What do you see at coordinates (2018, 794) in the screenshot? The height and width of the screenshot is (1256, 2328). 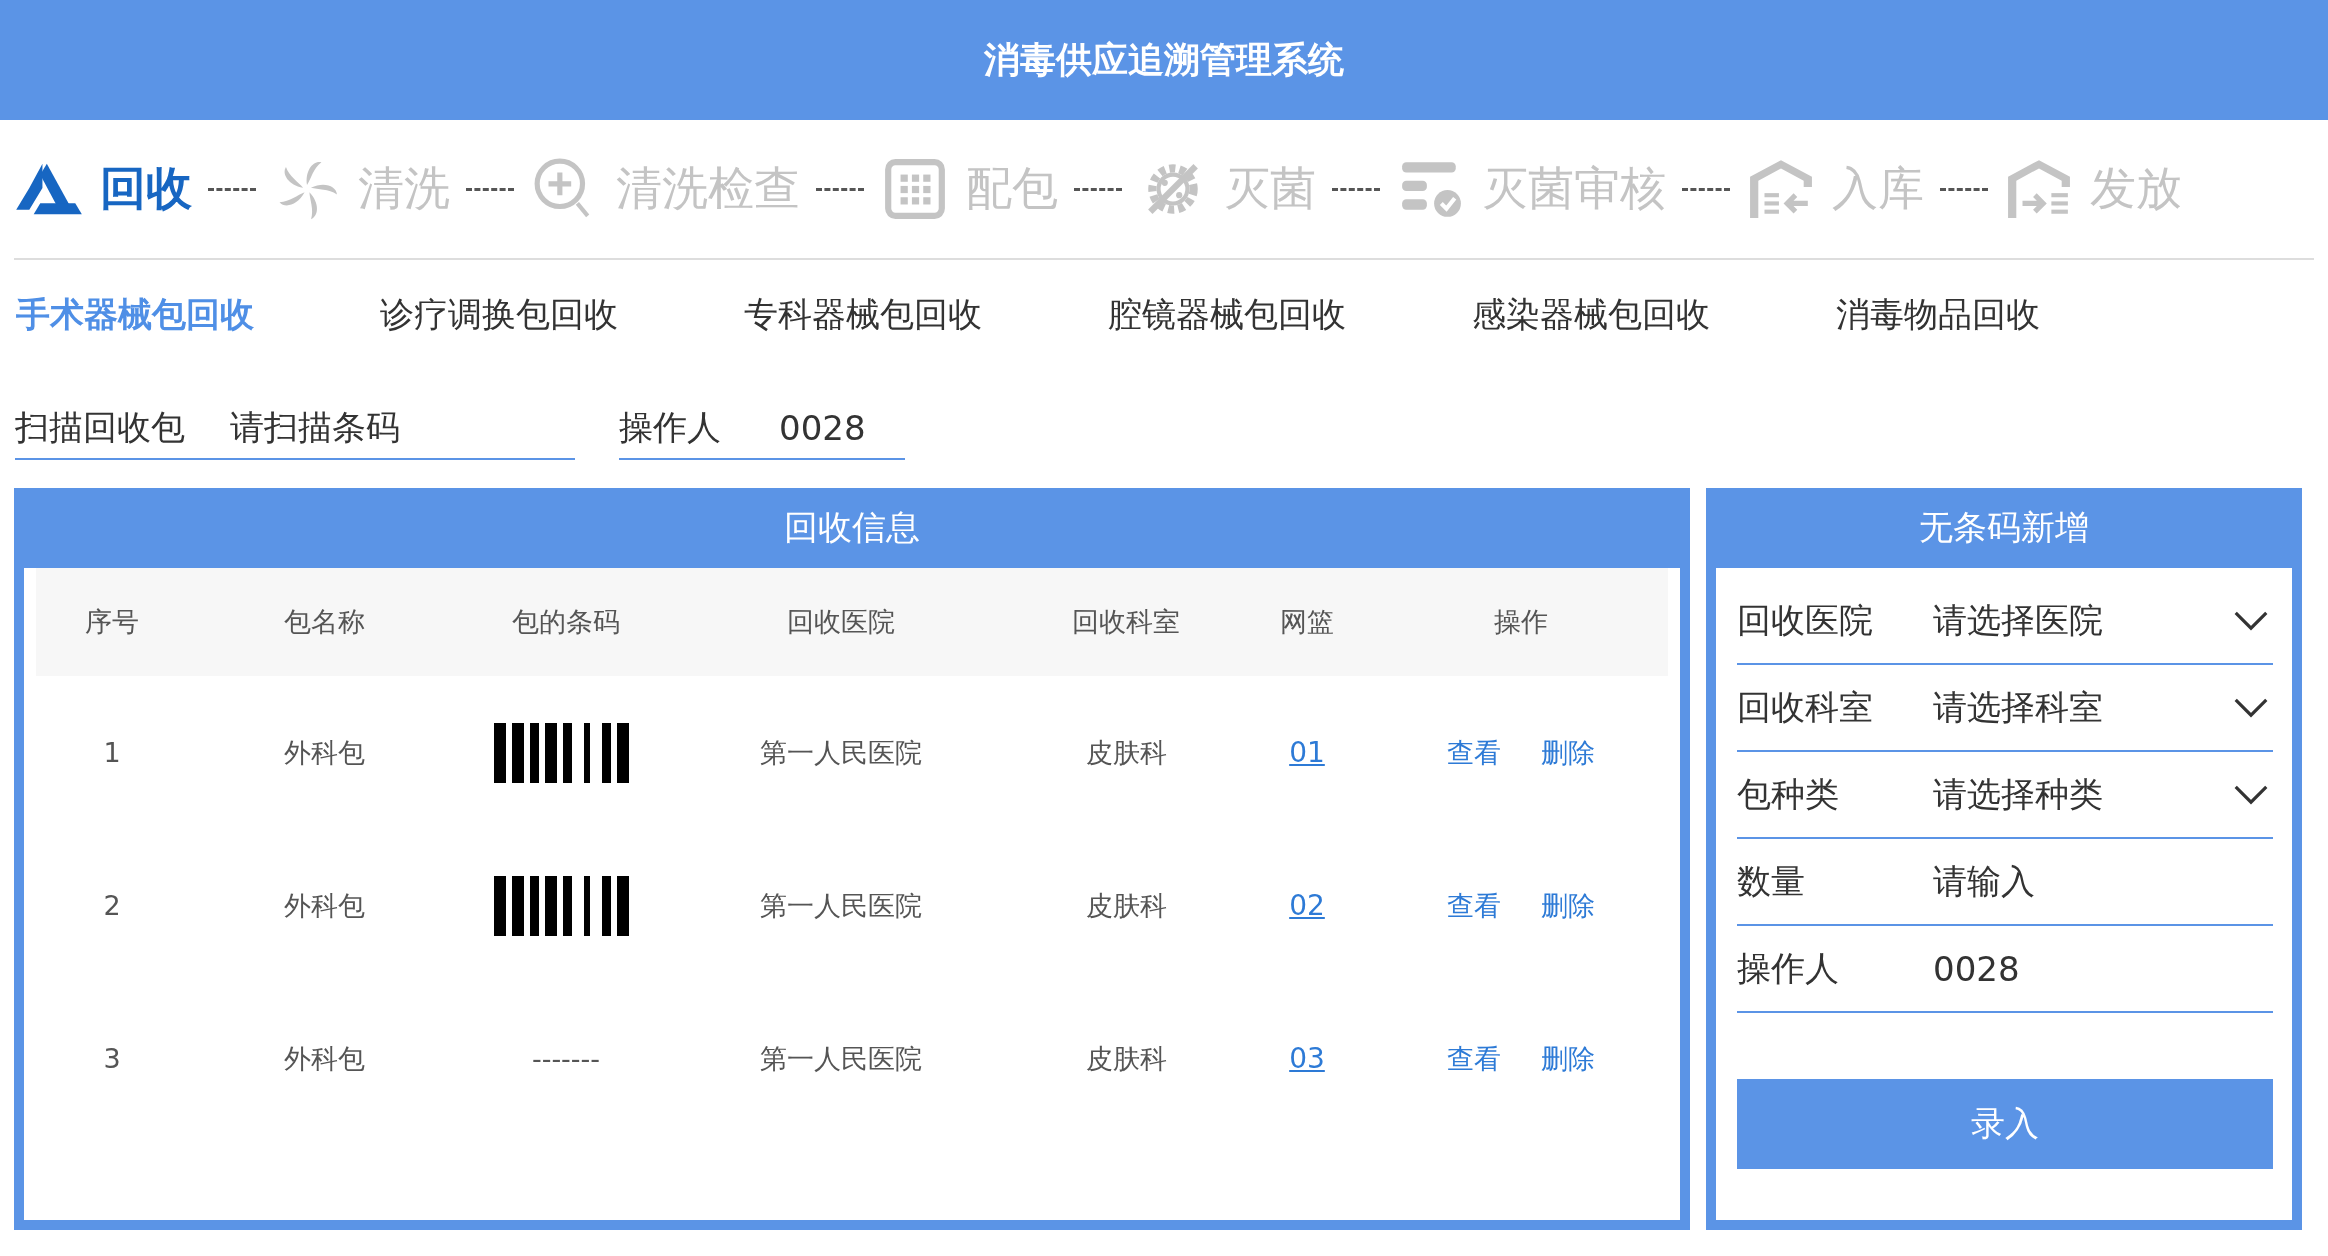 I see `field-placeholder: 请选择种类` at bounding box center [2018, 794].